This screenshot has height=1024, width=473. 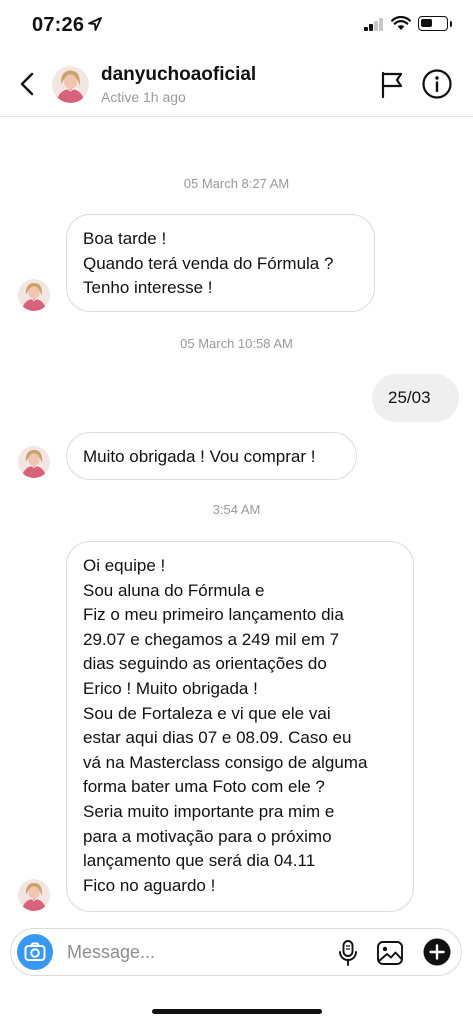 What do you see at coordinates (70, 84) in the screenshot?
I see `avatar` at bounding box center [70, 84].